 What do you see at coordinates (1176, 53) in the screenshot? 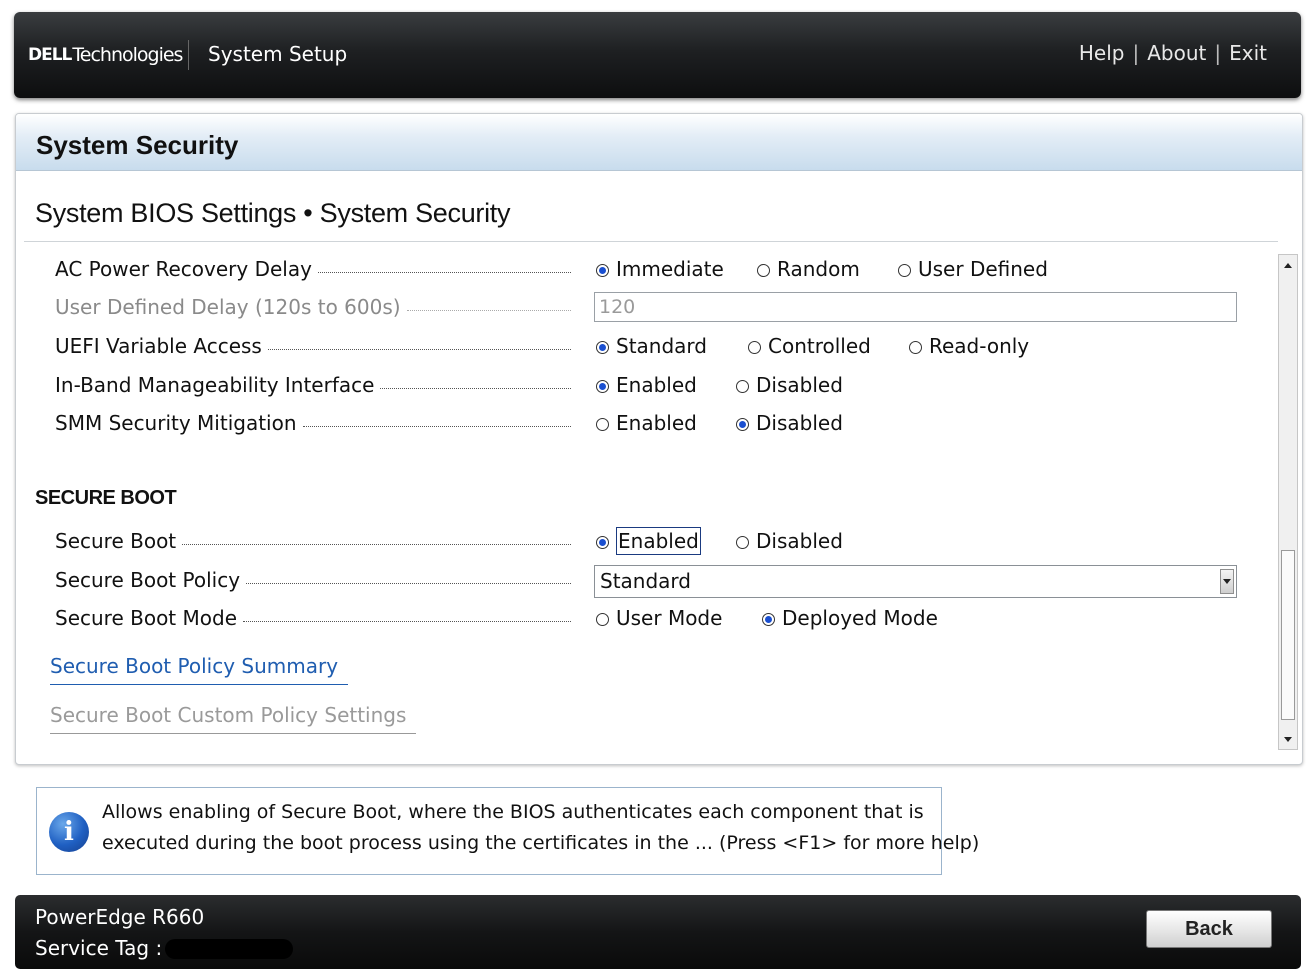
I see `about-link: About` at bounding box center [1176, 53].